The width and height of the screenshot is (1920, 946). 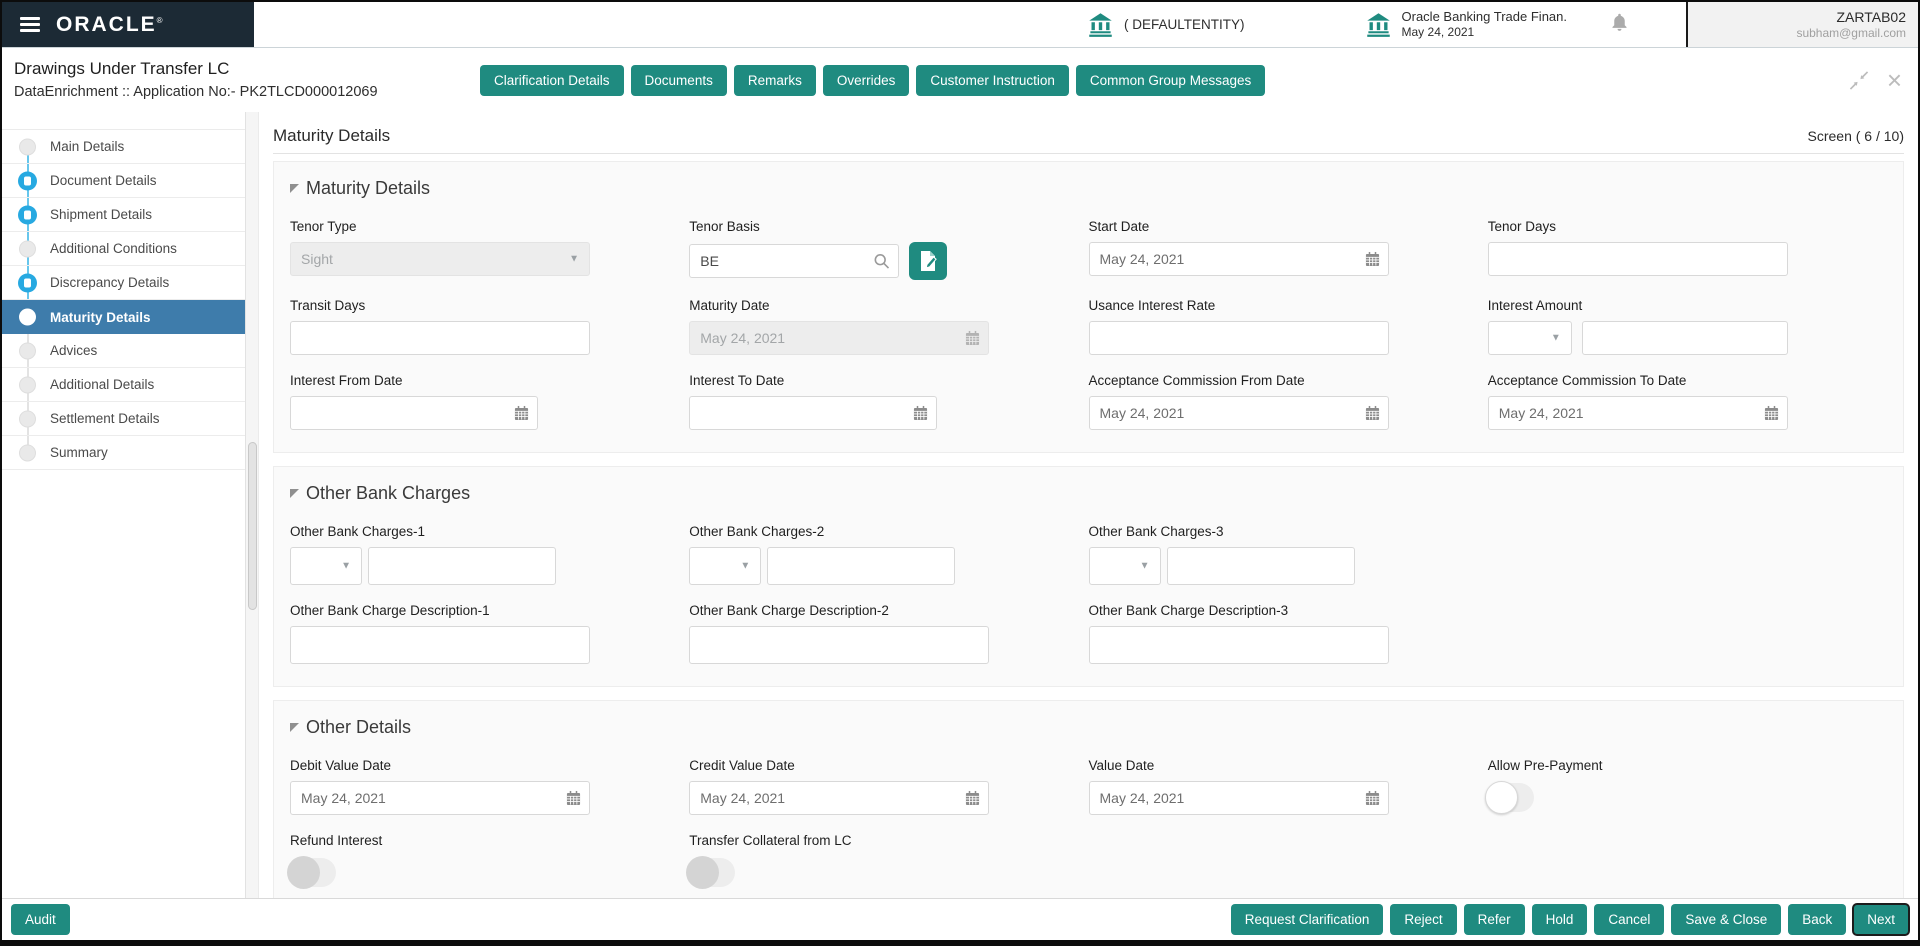 I want to click on next-button: Next, so click(x=1881, y=919).